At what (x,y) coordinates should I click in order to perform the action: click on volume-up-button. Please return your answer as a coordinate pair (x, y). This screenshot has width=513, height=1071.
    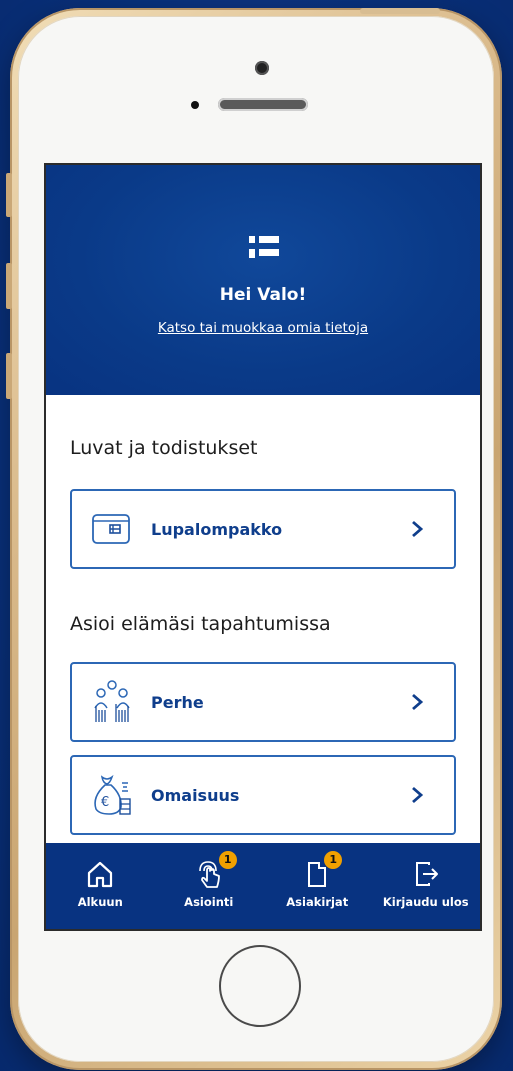
    Looking at the image, I should click on (9, 286).